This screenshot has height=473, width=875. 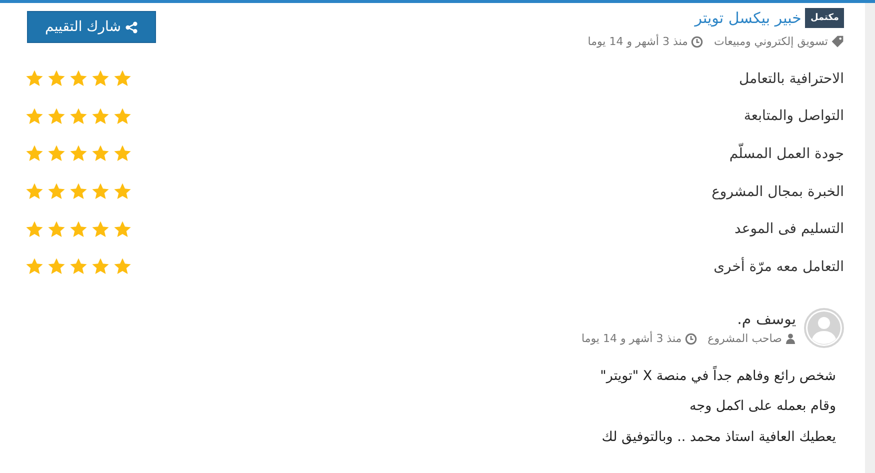 I want to click on rating-label: التواصل والمتابعة, so click(x=794, y=116).